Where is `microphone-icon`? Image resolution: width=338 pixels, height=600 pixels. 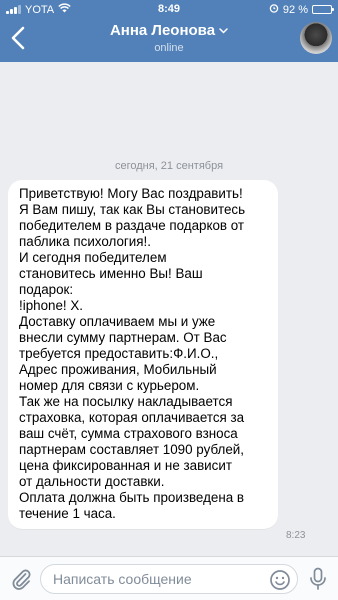 microphone-icon is located at coordinates (318, 578).